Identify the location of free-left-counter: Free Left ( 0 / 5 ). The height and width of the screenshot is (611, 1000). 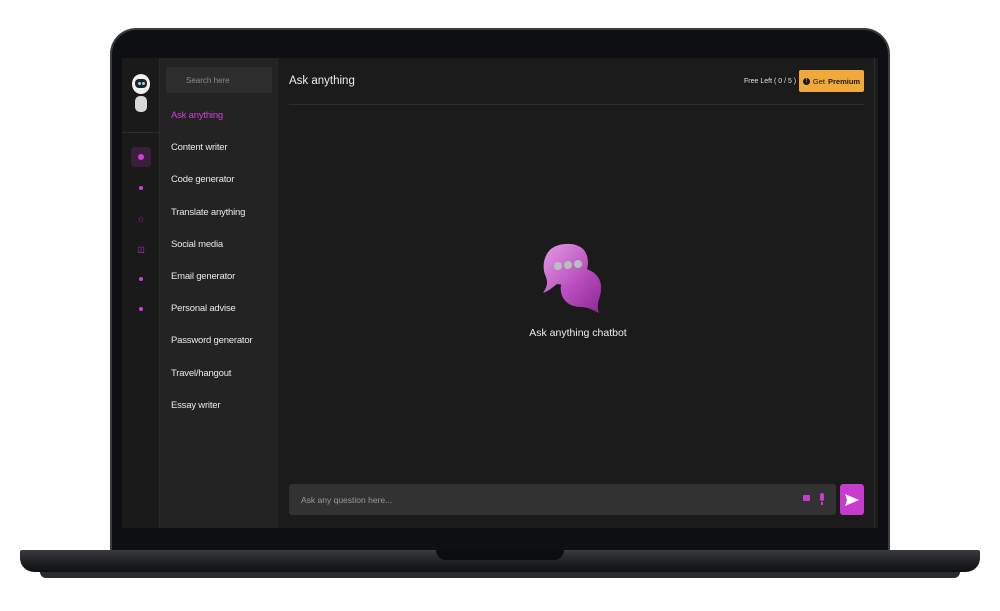
(770, 81).